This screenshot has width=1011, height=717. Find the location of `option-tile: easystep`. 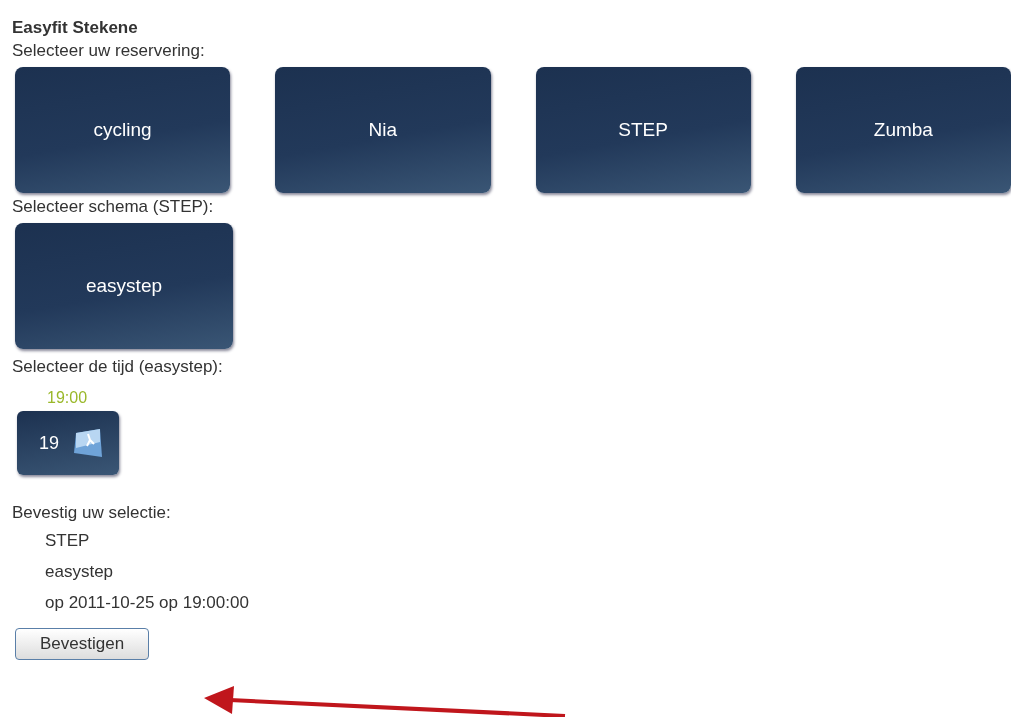

option-tile: easystep is located at coordinates (124, 286).